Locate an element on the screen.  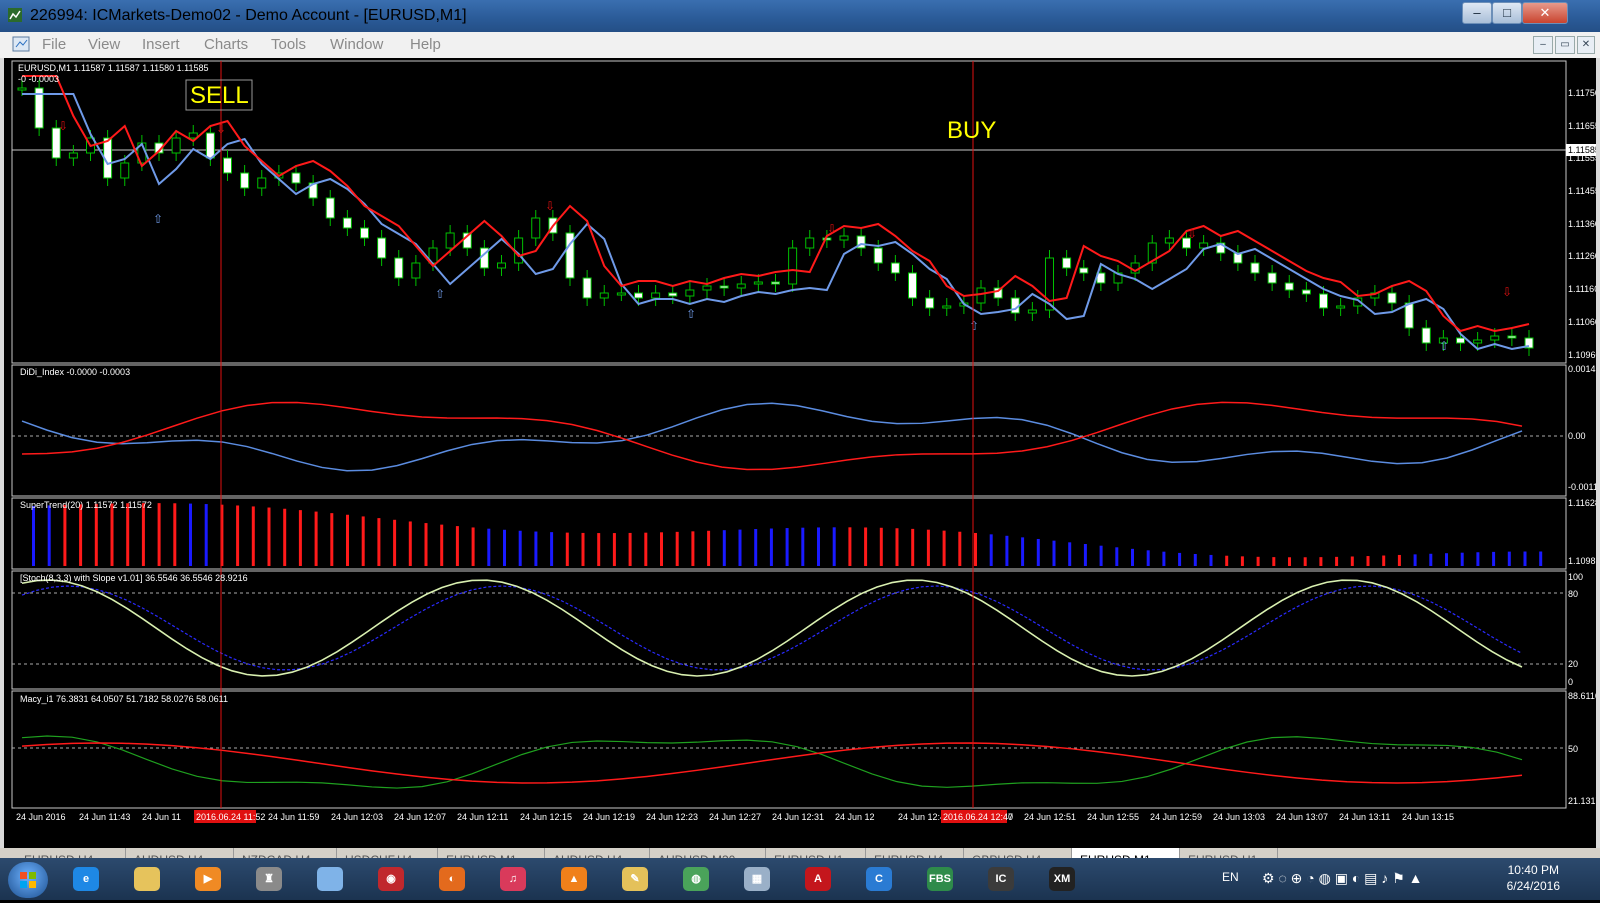
ic-markets-taskbar-button: IC is located at coordinates (1001, 879).